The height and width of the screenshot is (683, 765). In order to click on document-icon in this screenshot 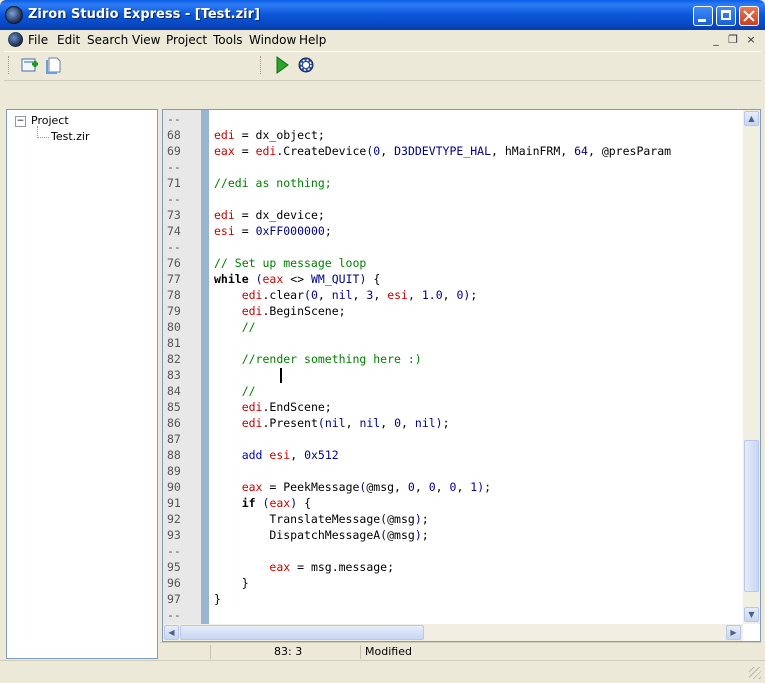, I will do `click(15, 39)`.